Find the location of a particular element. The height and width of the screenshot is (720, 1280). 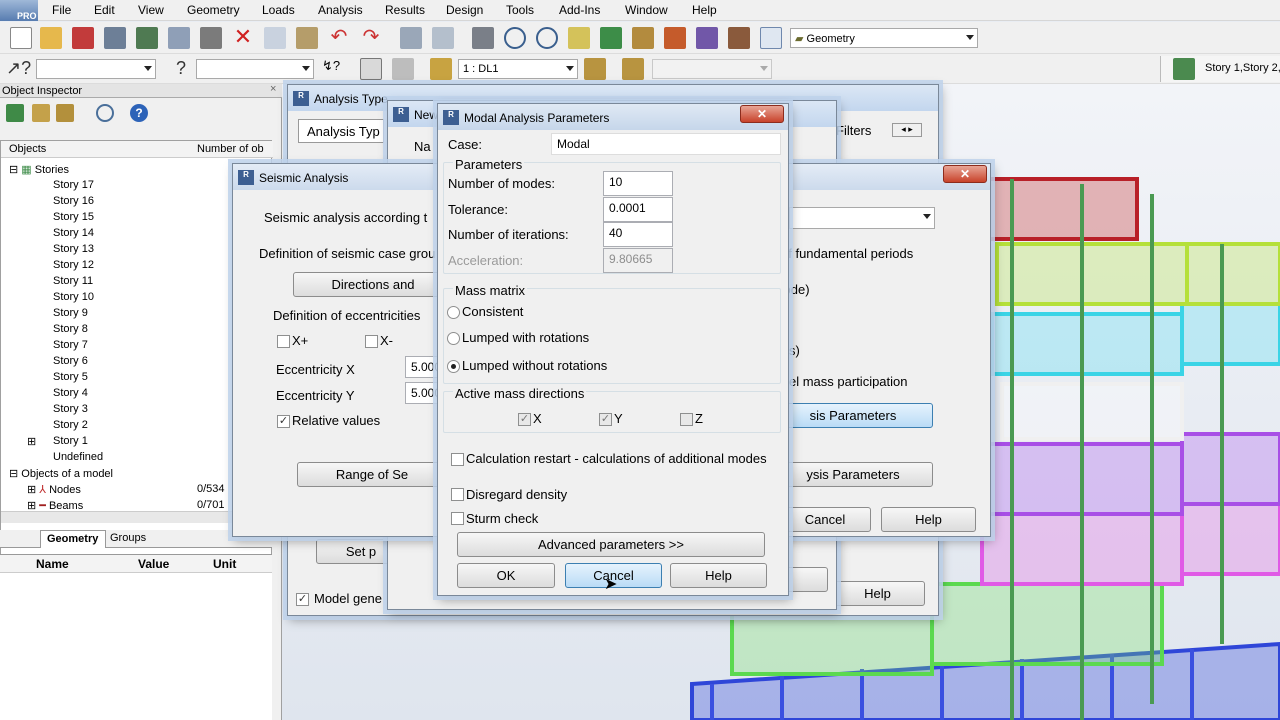

mode-combo is located at coordinates (712, 69).